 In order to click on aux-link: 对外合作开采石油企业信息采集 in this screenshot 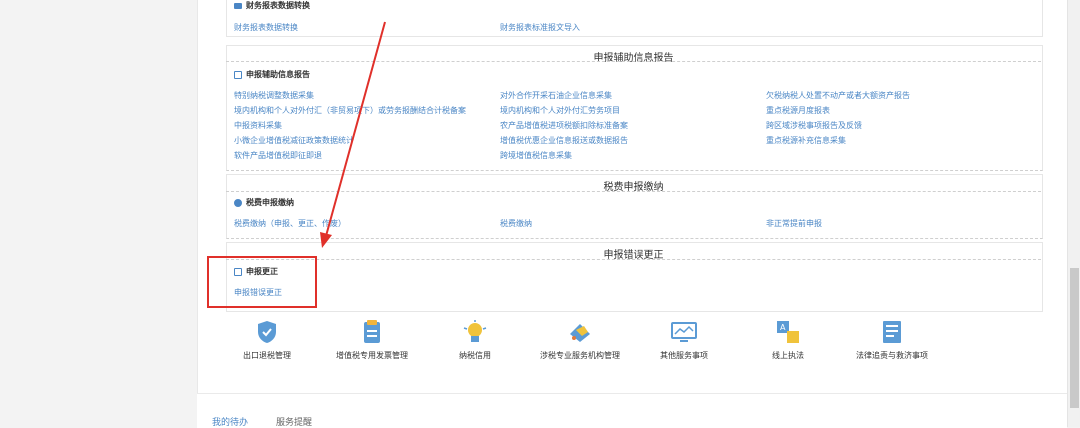, I will do `click(556, 95)`.